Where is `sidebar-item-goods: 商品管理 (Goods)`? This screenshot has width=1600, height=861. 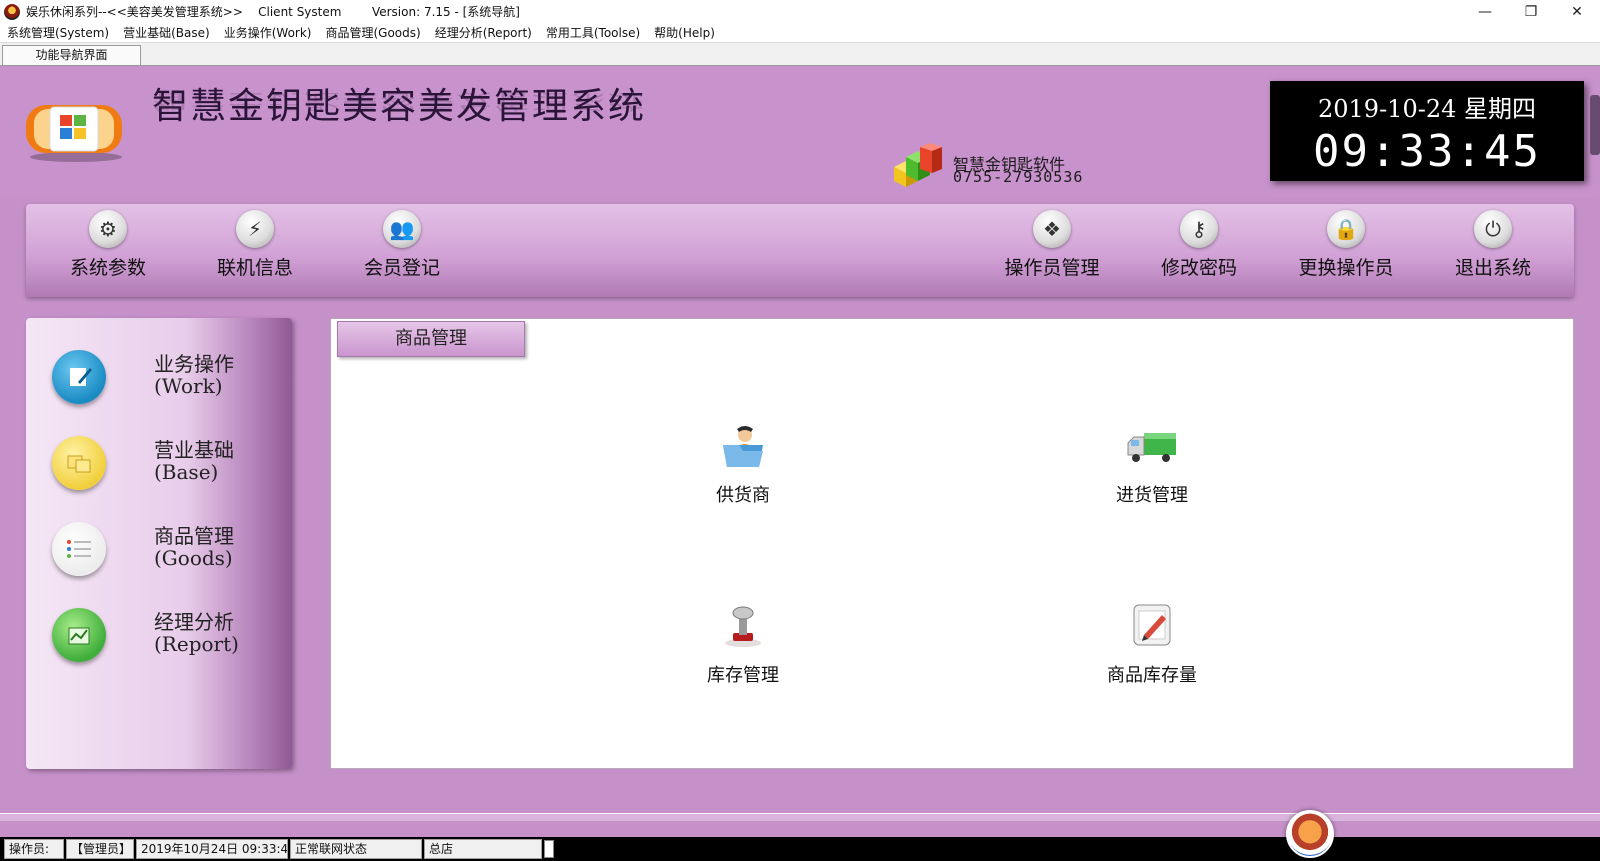 sidebar-item-goods: 商品管理 (Goods) is located at coordinates (167, 550).